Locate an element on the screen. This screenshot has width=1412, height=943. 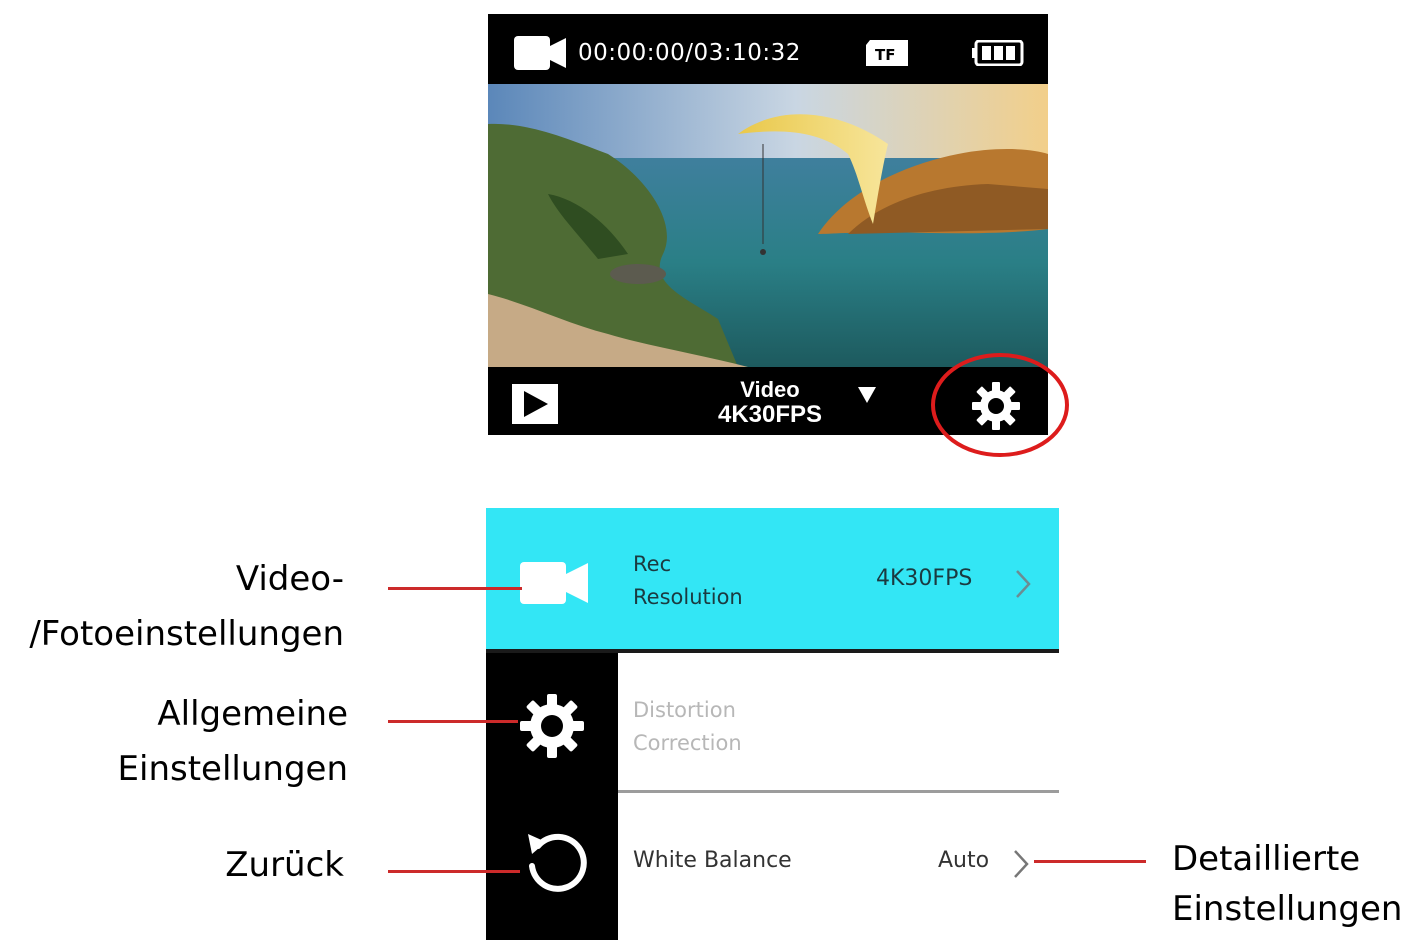
rec-resolution-label: Rec Resolution is located at coordinates (688, 580).